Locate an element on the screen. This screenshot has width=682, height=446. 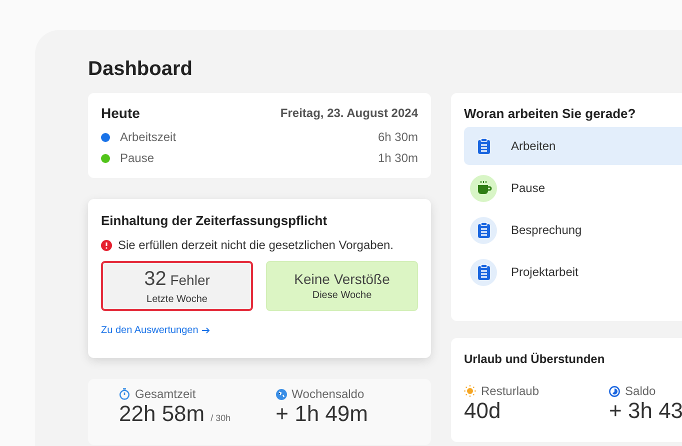
warning-text: Sie erfüllen derzeit nicht die gesetzlichen Vorgaben. is located at coordinates (256, 245).